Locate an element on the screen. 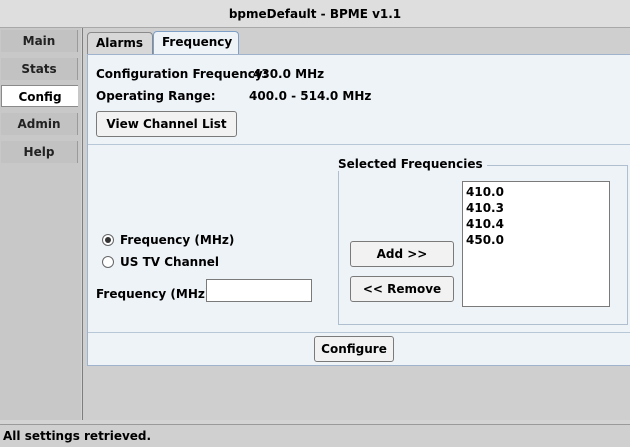 The width and height of the screenshot is (630, 447). view-channel-list-button: View Channel List is located at coordinates (166, 124).